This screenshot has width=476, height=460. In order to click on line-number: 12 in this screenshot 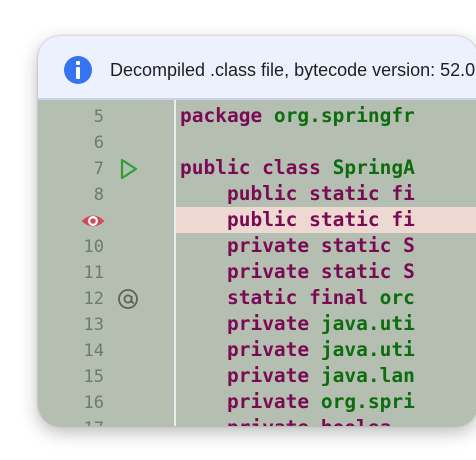, I will do `click(93, 299)`.